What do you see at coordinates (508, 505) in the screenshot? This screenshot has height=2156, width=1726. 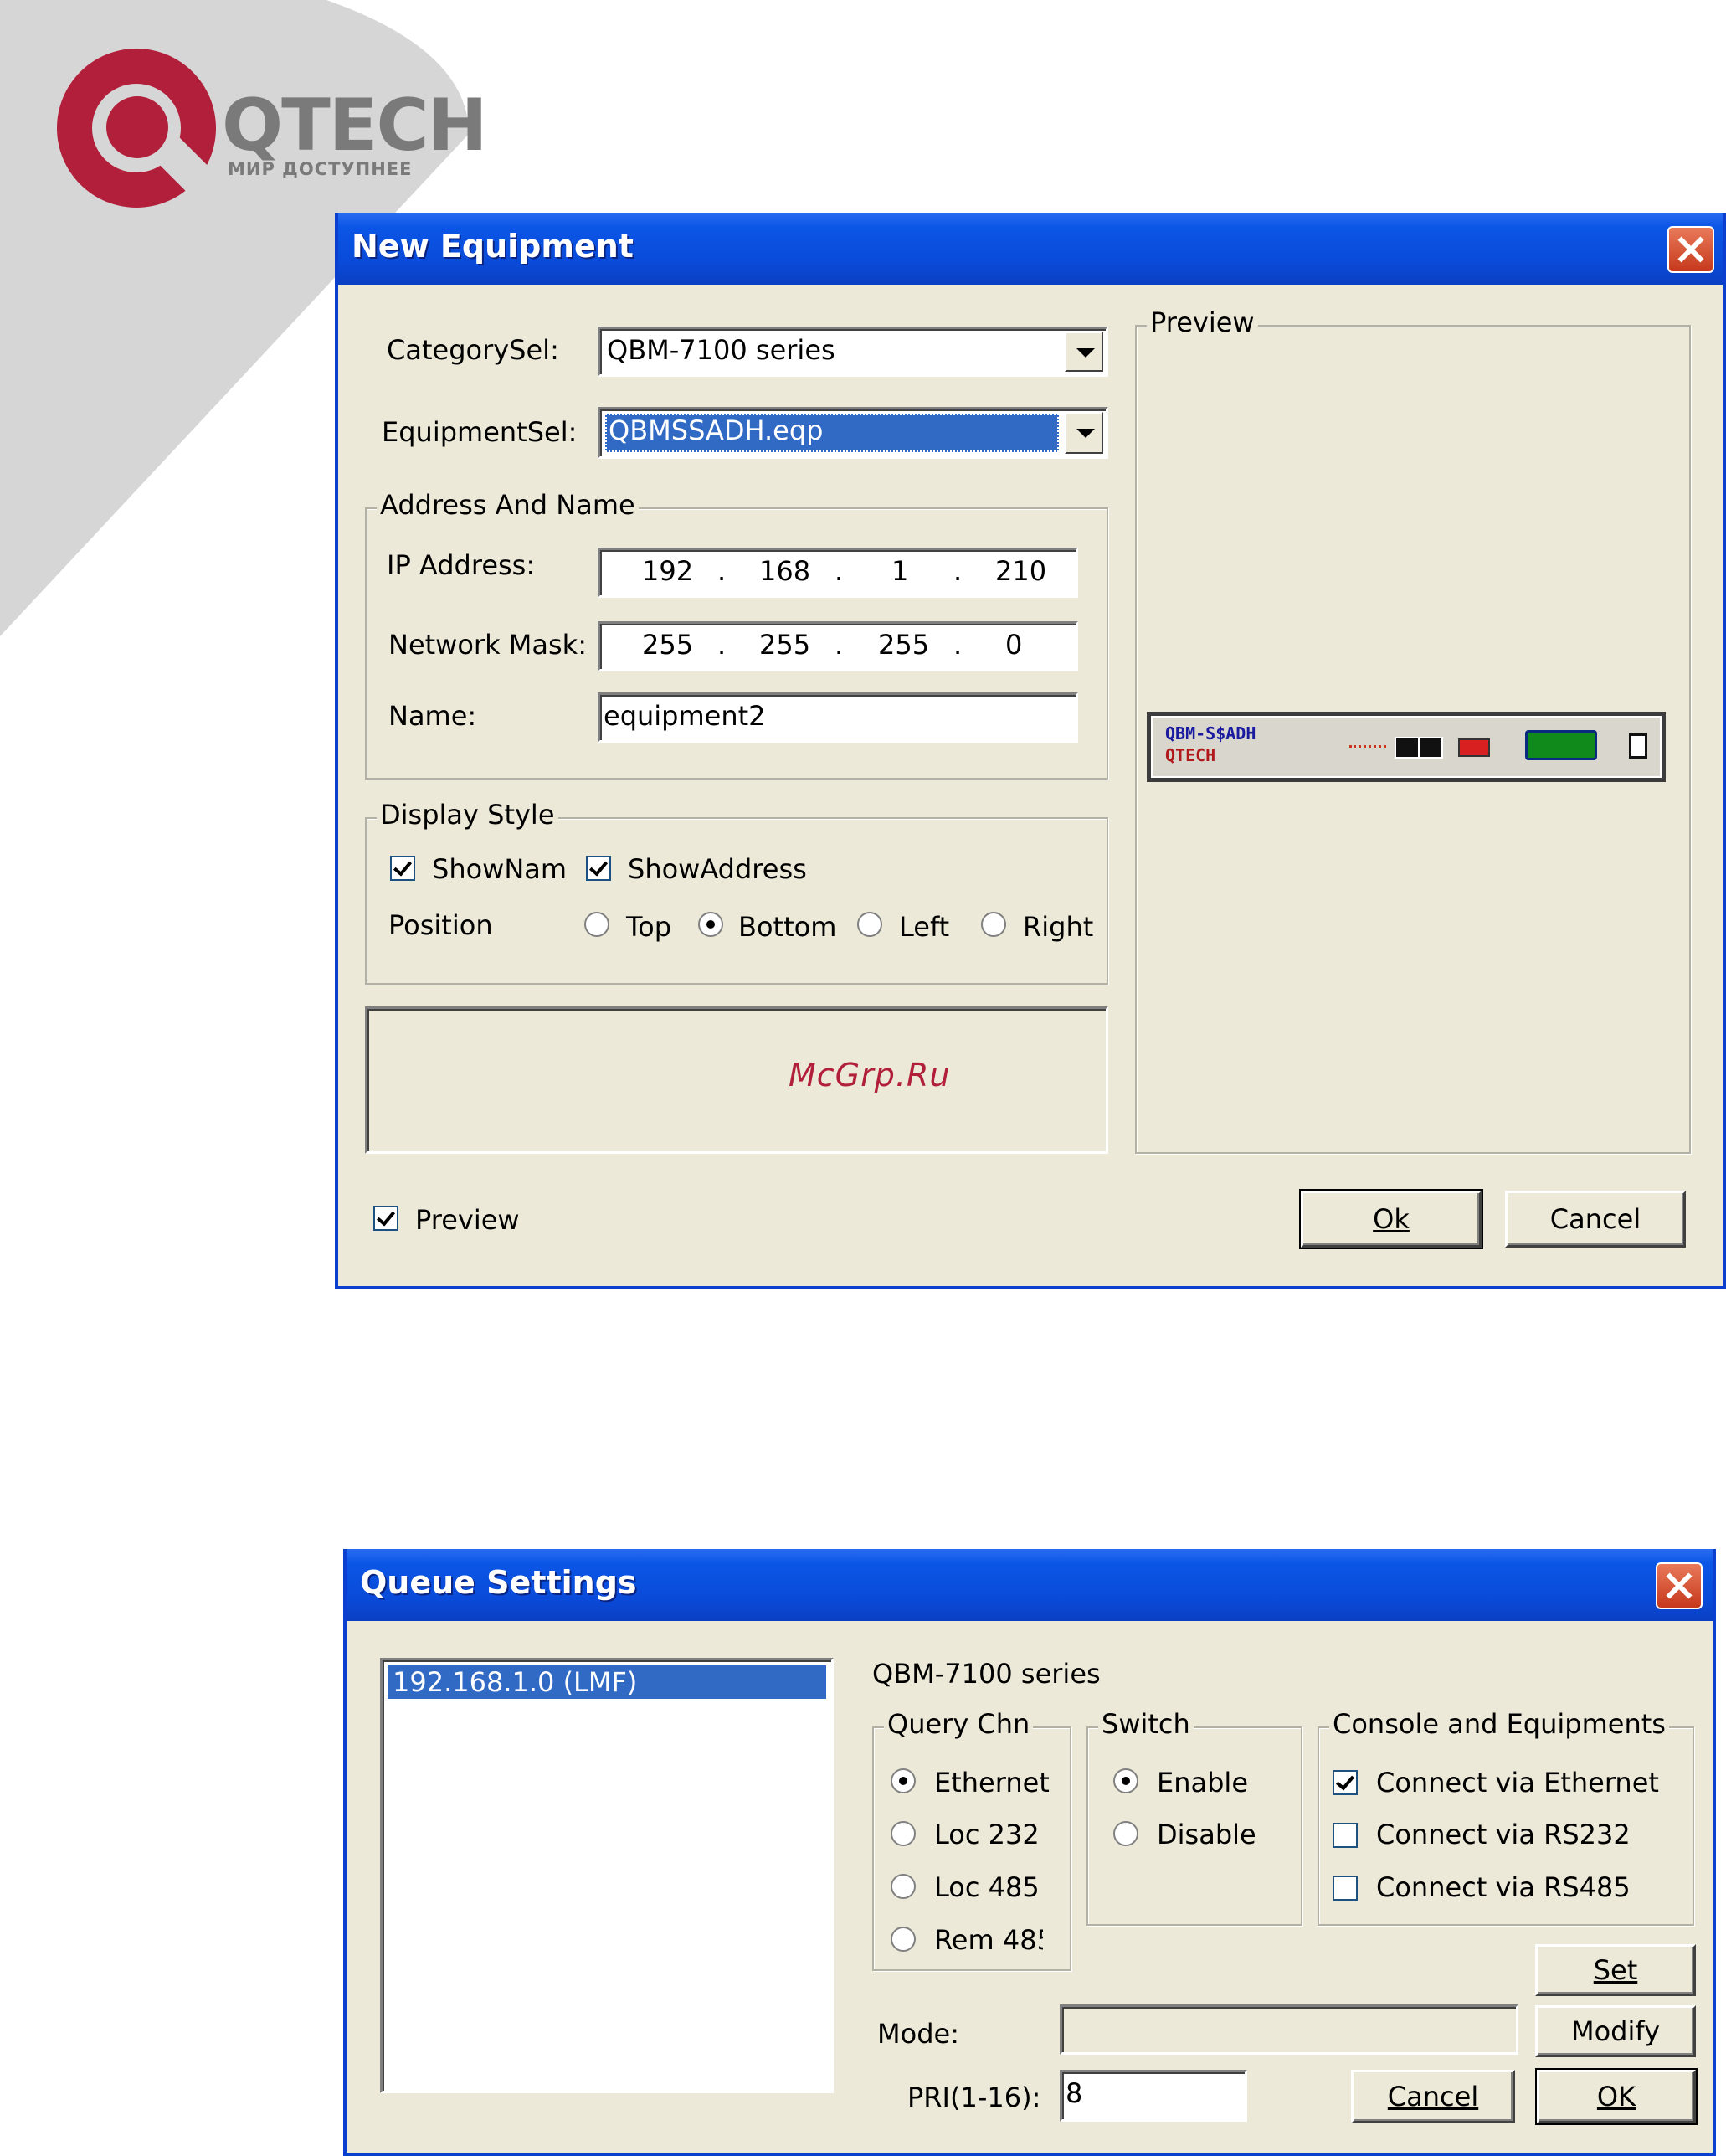 I see `address-group-title: Address And Name` at bounding box center [508, 505].